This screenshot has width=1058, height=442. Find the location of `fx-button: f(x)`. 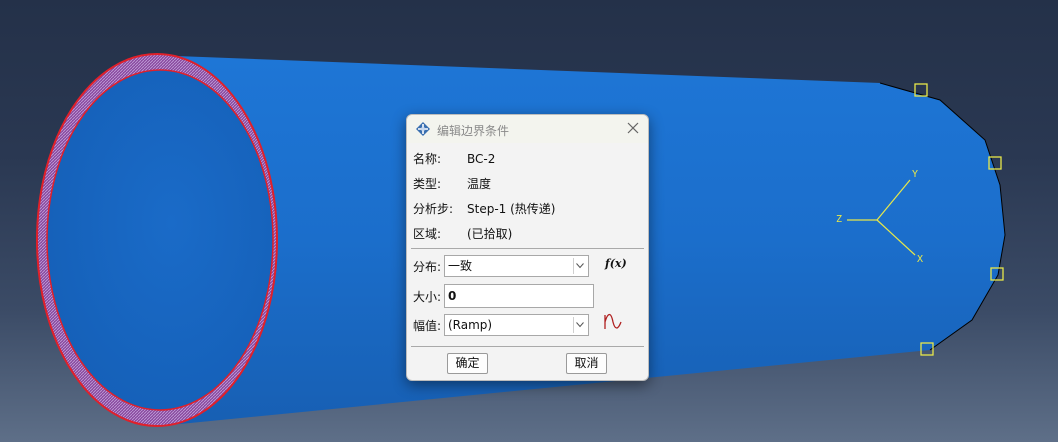

fx-button: f(x) is located at coordinates (616, 263).